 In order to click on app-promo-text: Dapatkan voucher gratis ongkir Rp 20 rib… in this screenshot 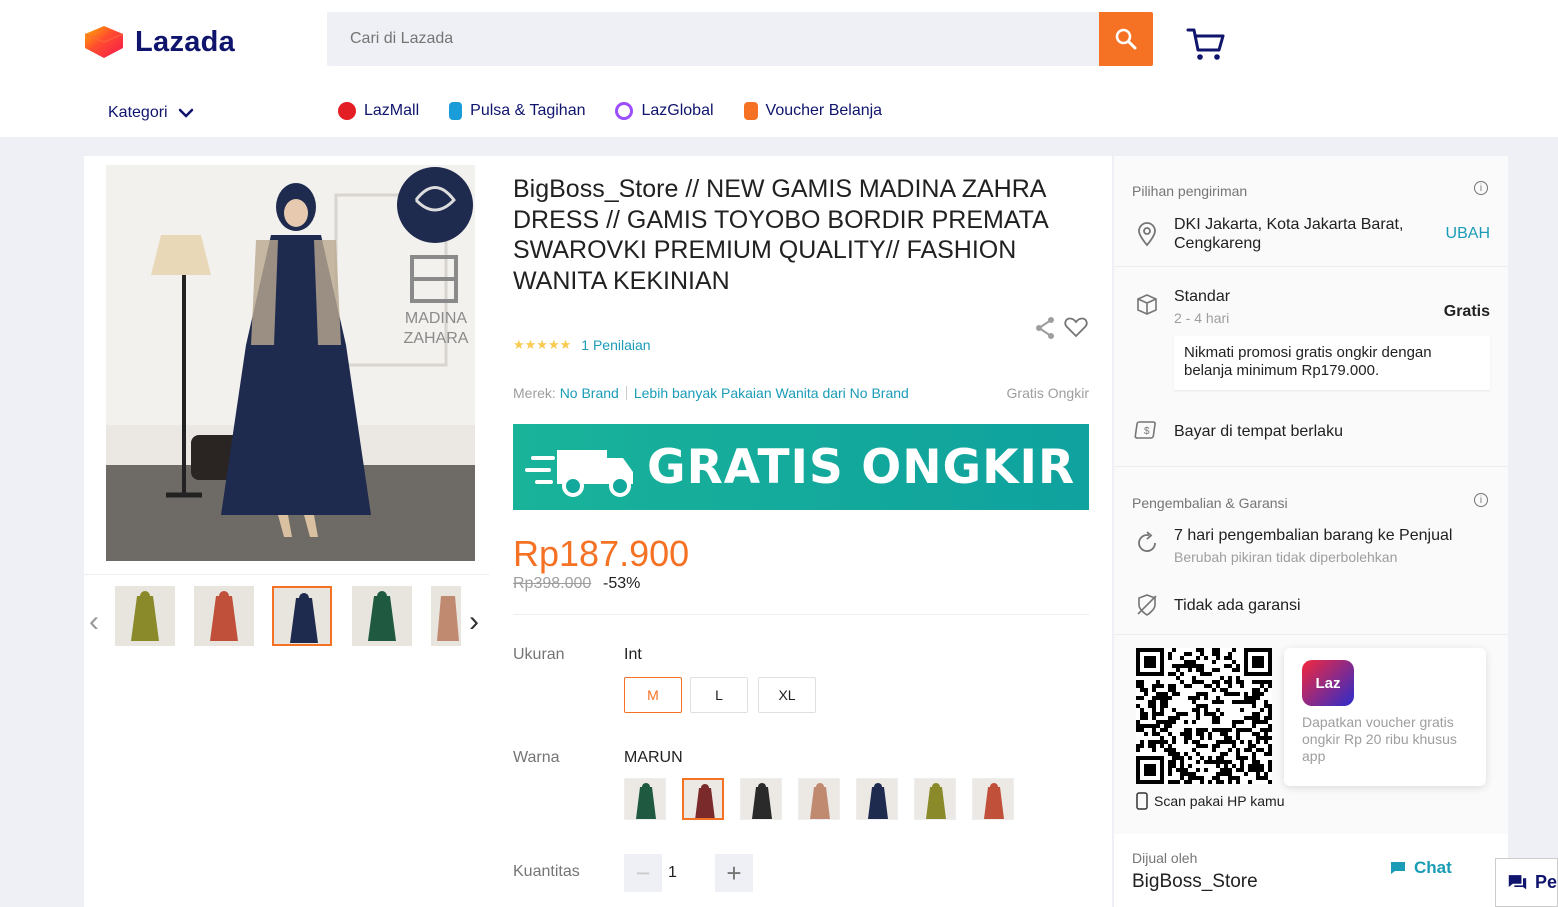, I will do `click(1379, 739)`.